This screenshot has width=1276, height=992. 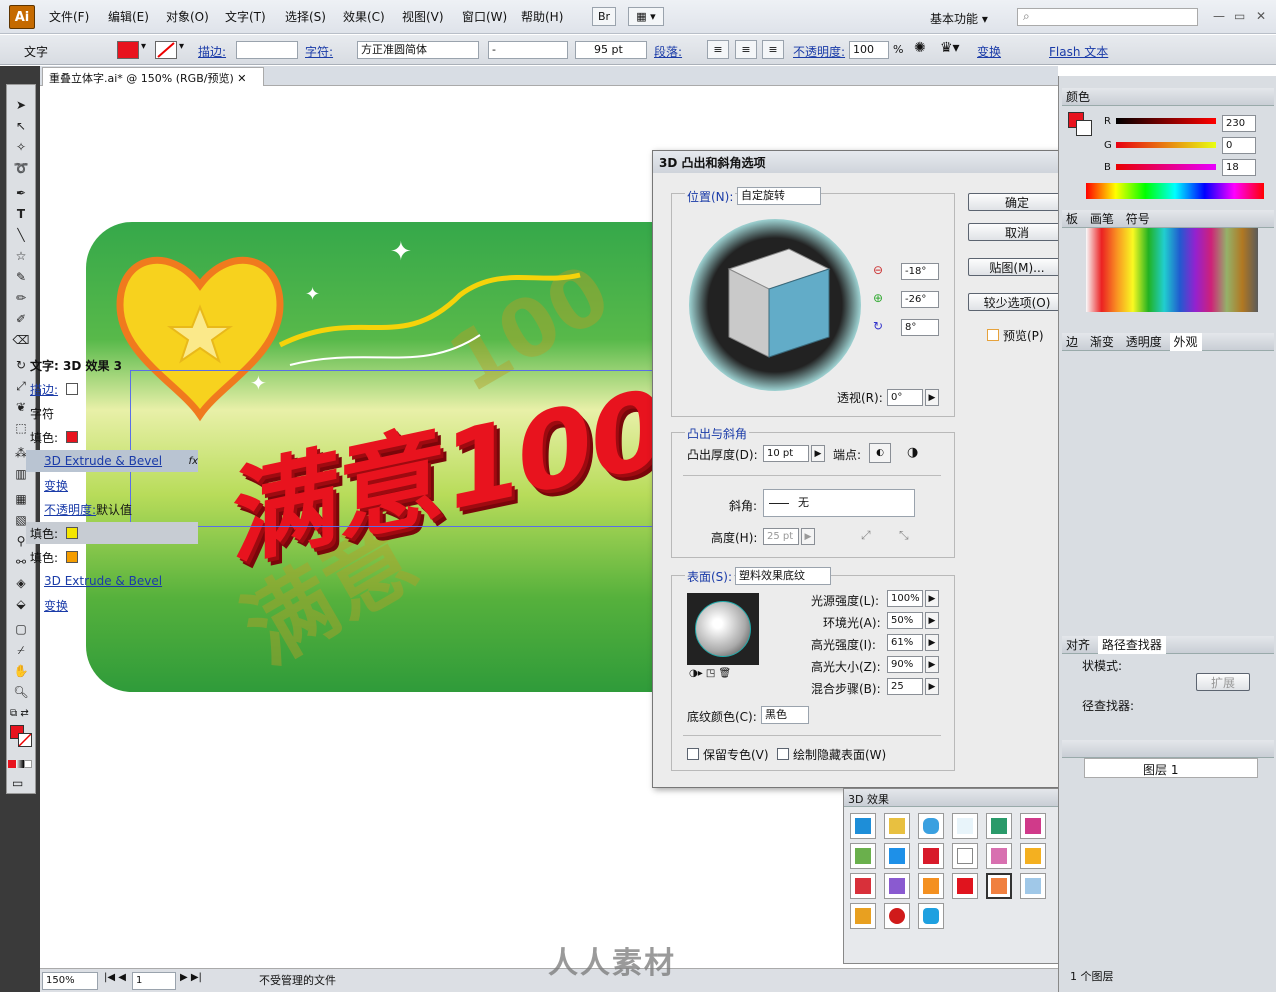 What do you see at coordinates (904, 535) in the screenshot?
I see `bevel-in-icon: ⤡` at bounding box center [904, 535].